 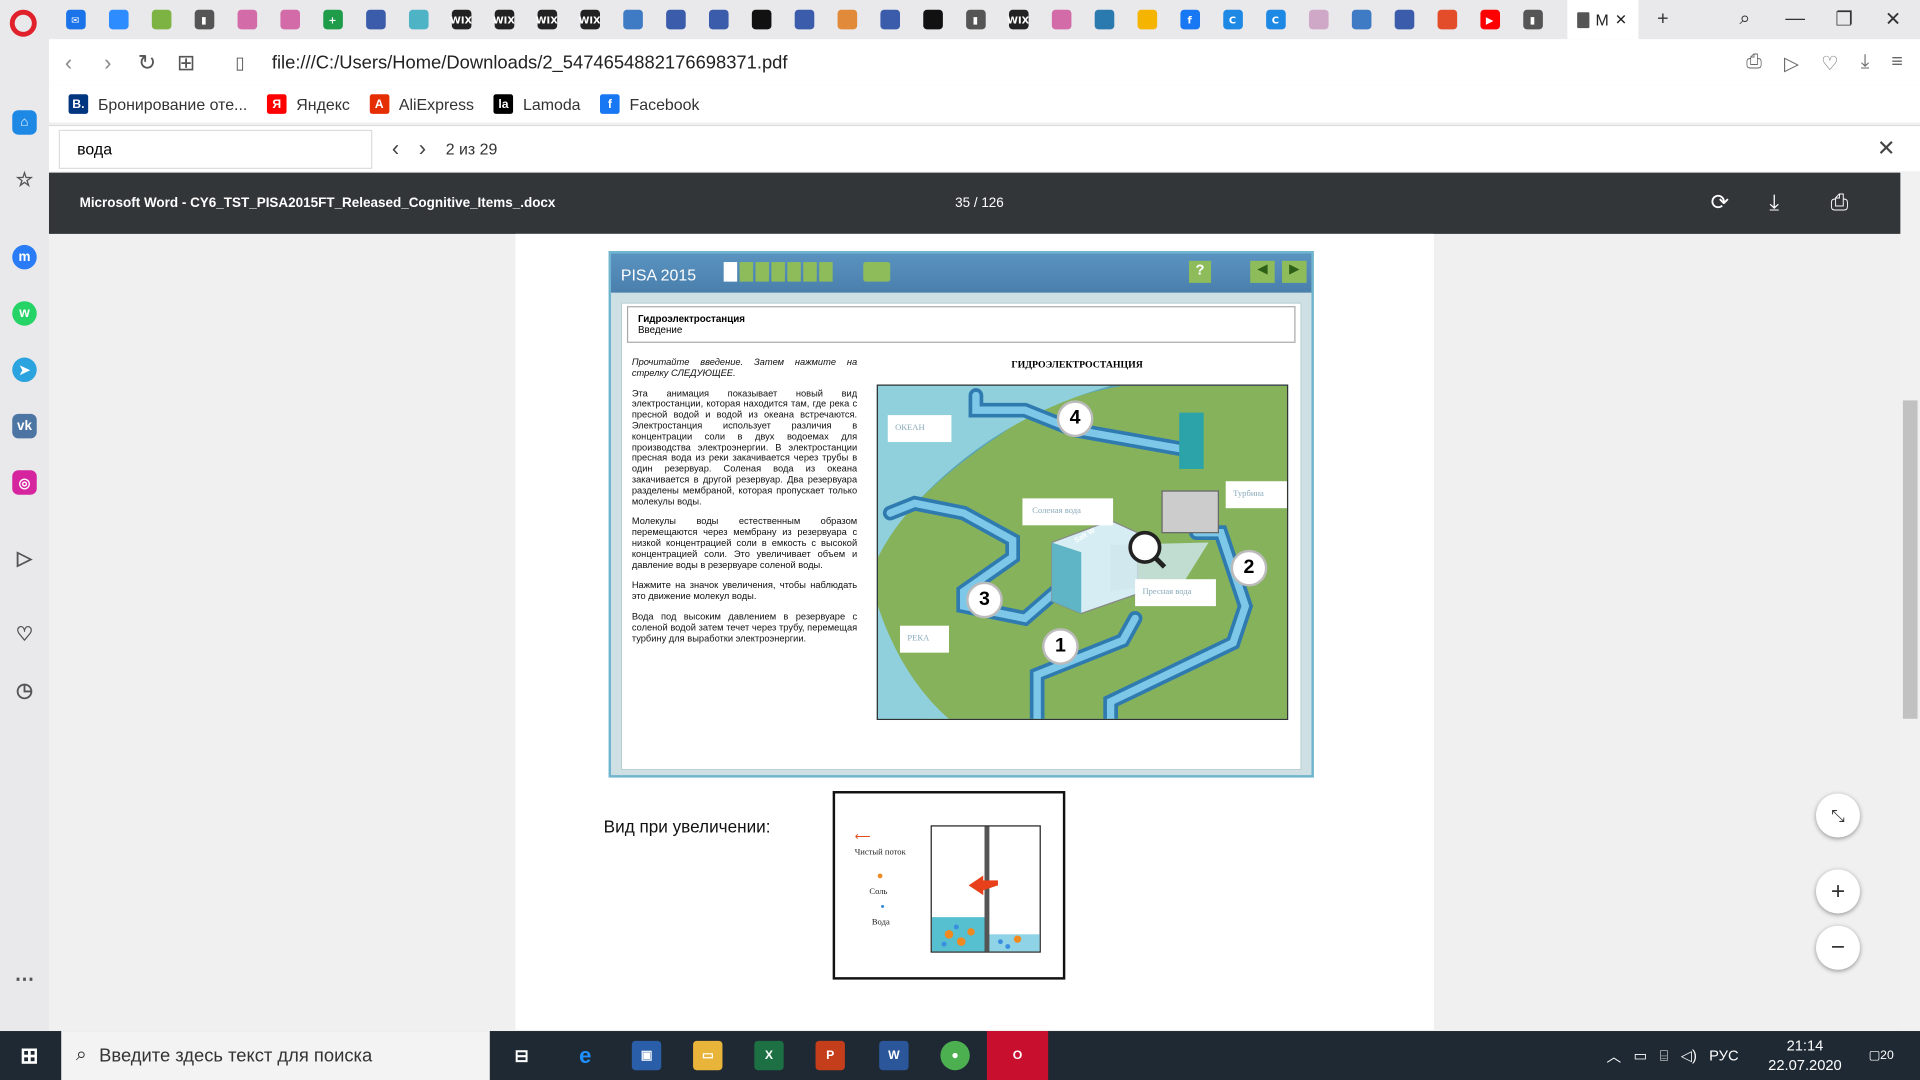 I want to click on bookmark: Я Яндекс, so click(x=308, y=104).